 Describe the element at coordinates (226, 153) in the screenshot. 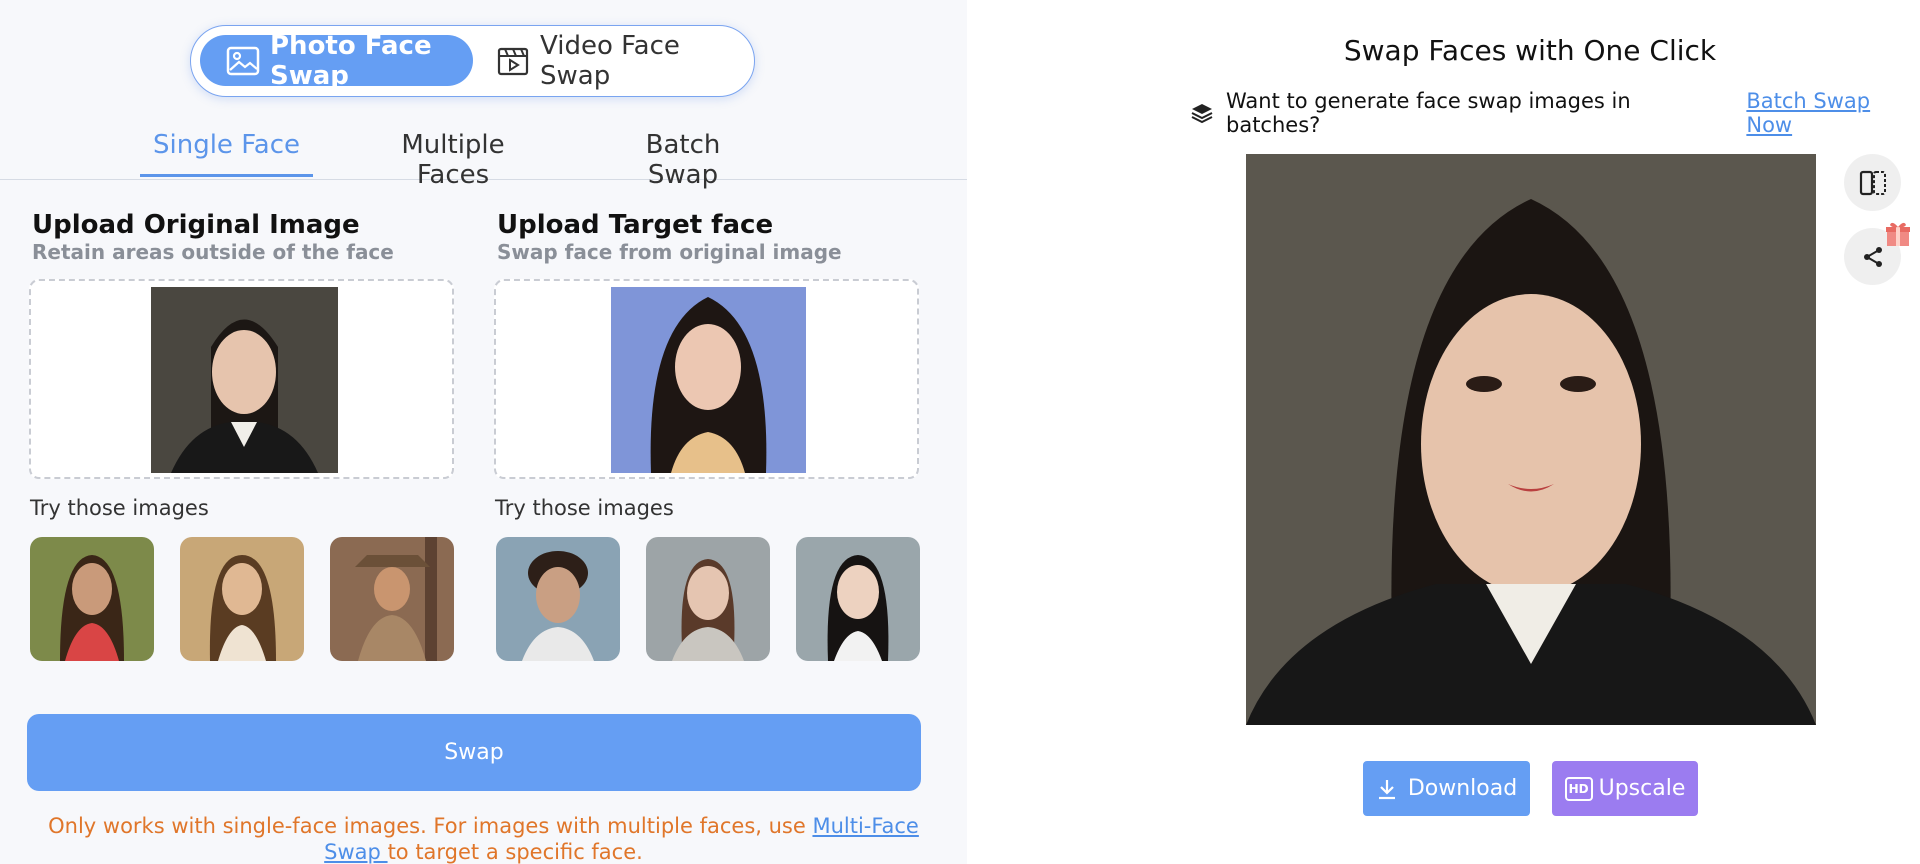

I see `tab-single-face: Single Face` at that location.